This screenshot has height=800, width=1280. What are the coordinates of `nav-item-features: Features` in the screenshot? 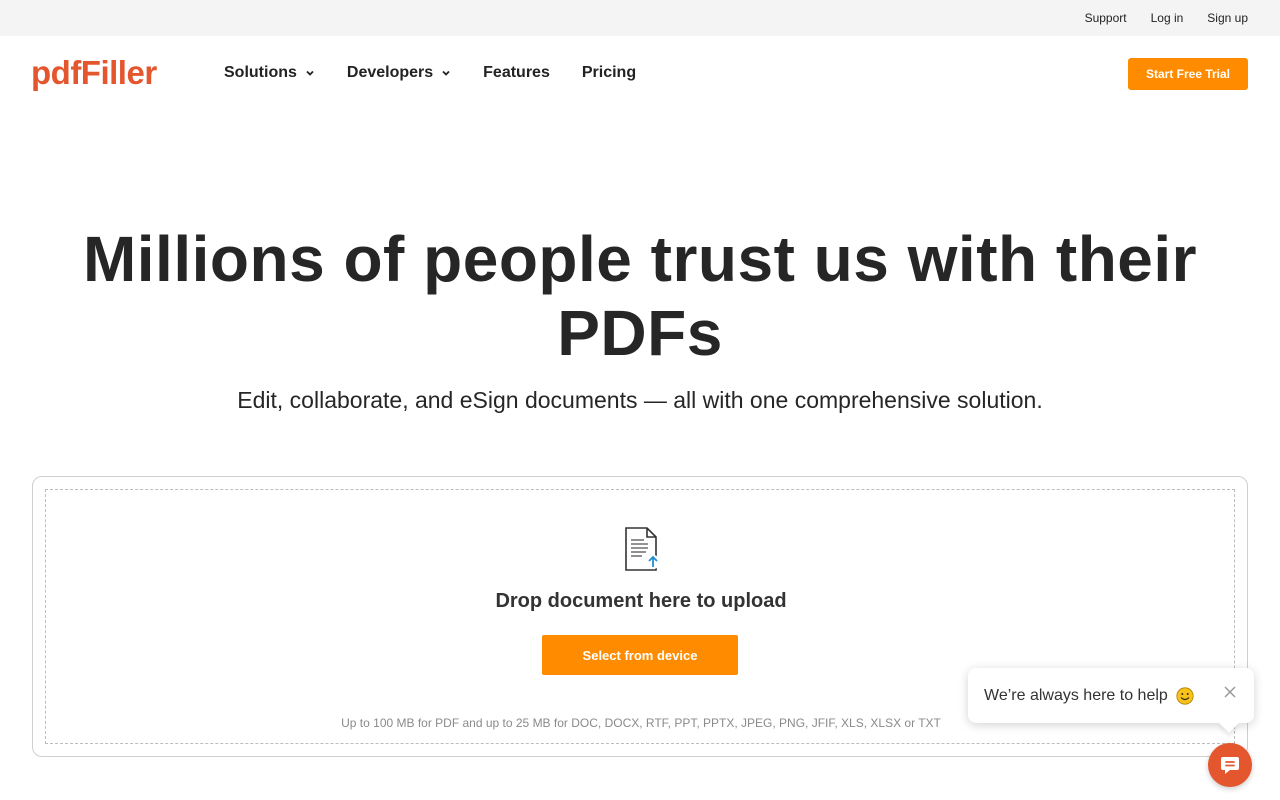 It's located at (516, 73).